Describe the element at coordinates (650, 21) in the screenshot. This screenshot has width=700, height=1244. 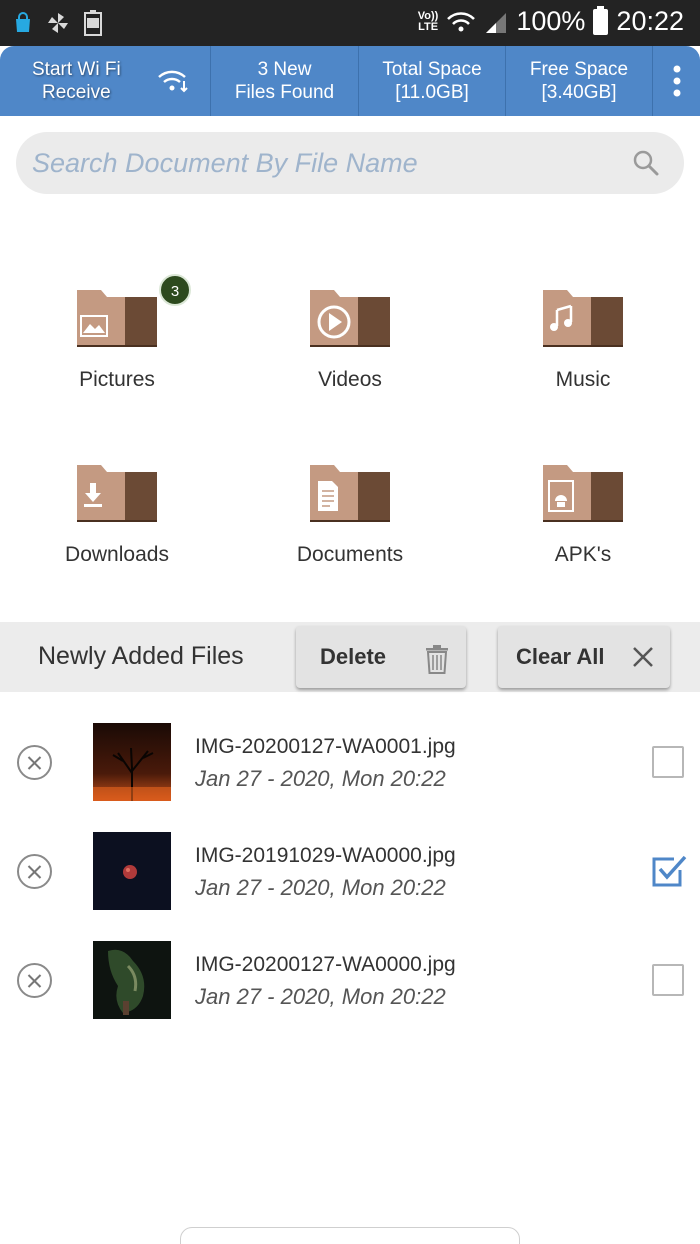
I see `clock: 20:22` at that location.